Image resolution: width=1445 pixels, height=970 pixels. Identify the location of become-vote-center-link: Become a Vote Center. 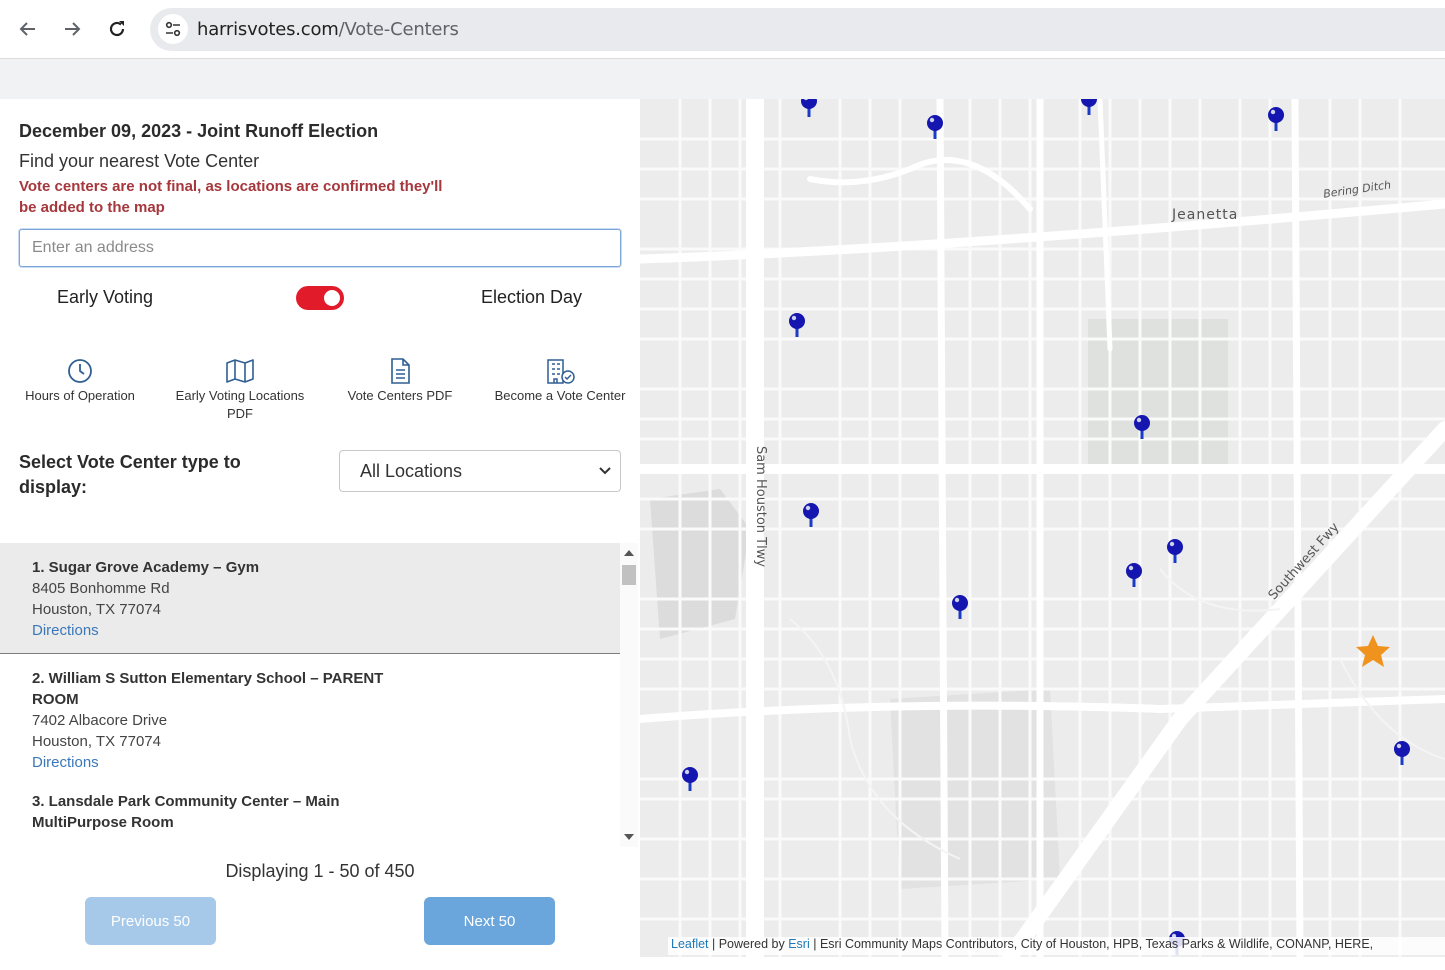
(560, 381).